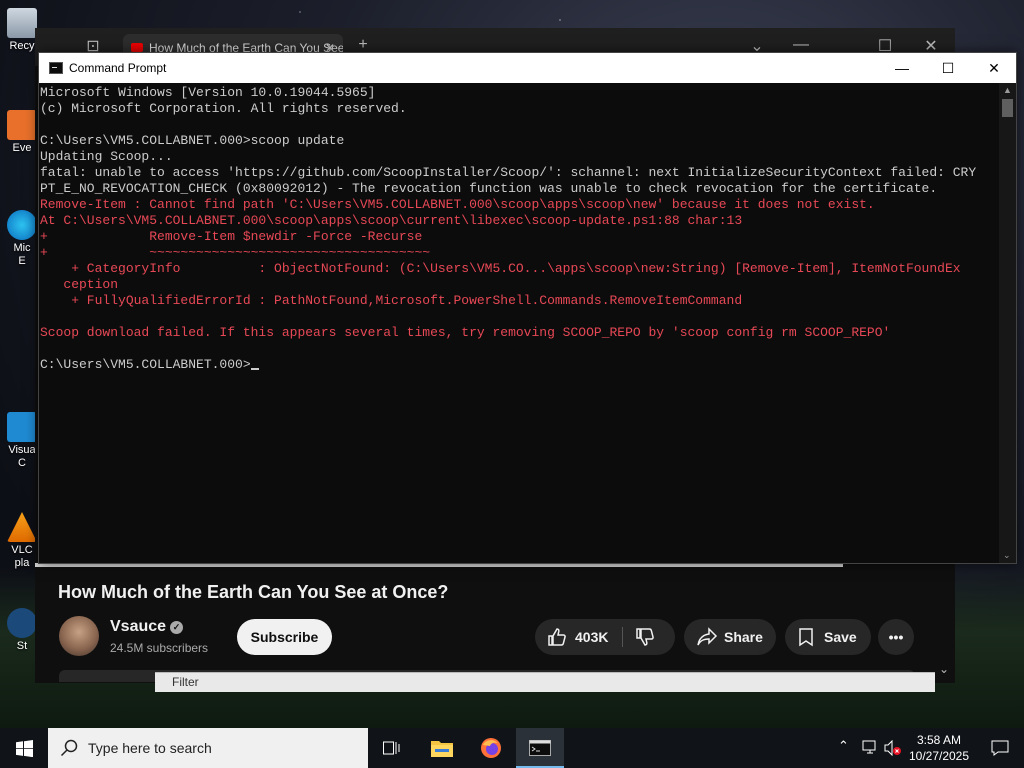 Image resolution: width=1024 pixels, height=768 pixels. I want to click on console-line: + Remove-Item $newdir -Force -Recurse, so click(231, 236).